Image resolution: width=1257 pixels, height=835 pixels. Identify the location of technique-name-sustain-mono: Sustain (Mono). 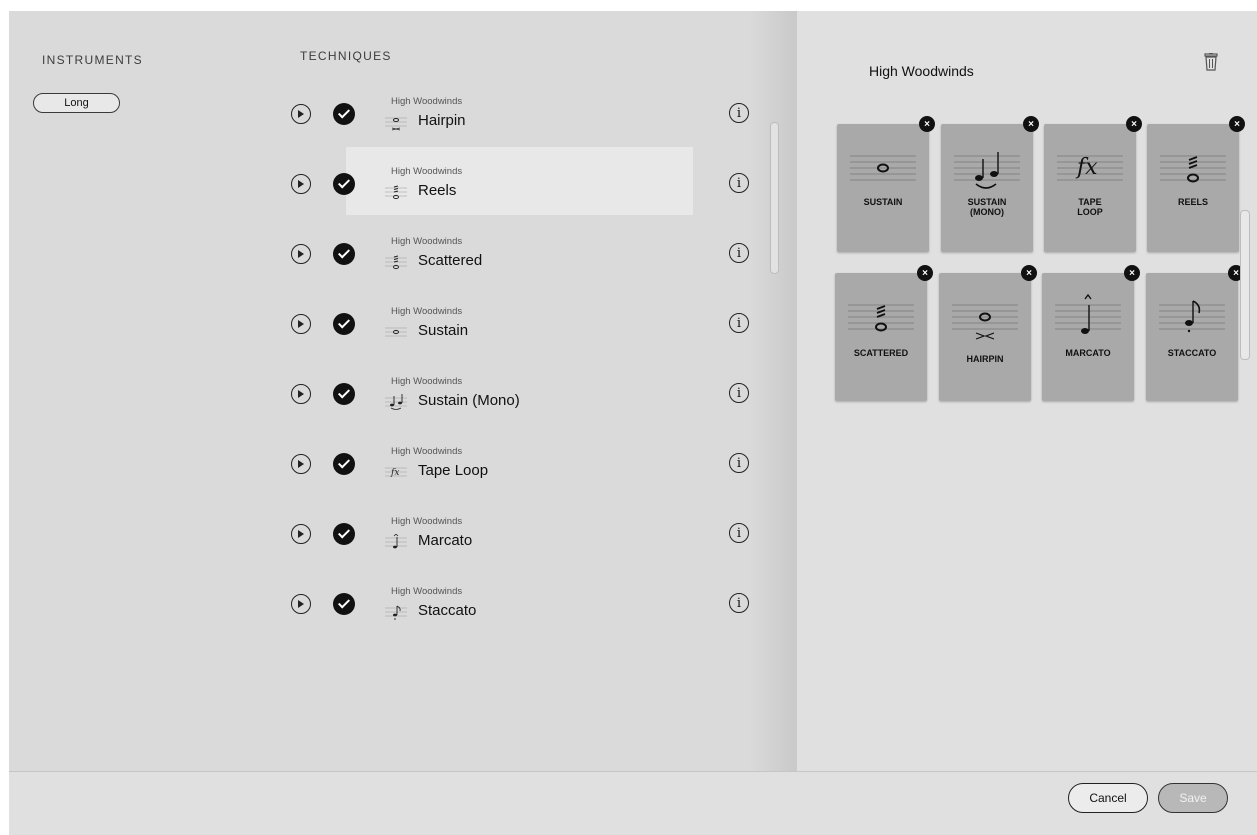
(469, 400).